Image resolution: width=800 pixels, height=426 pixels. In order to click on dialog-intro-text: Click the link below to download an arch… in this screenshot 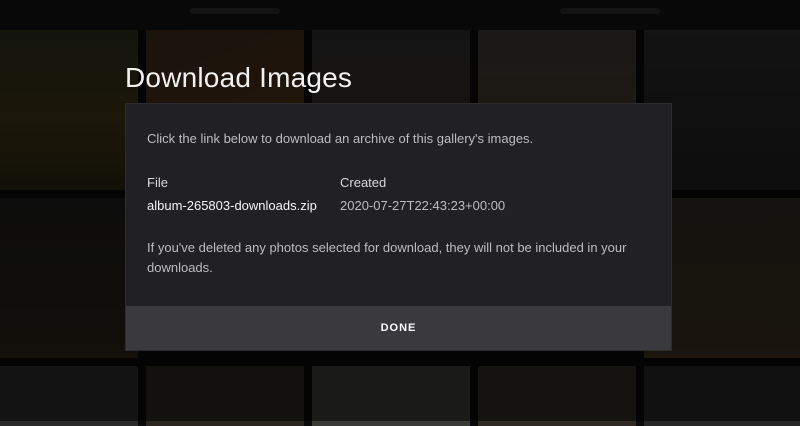, I will do `click(340, 138)`.